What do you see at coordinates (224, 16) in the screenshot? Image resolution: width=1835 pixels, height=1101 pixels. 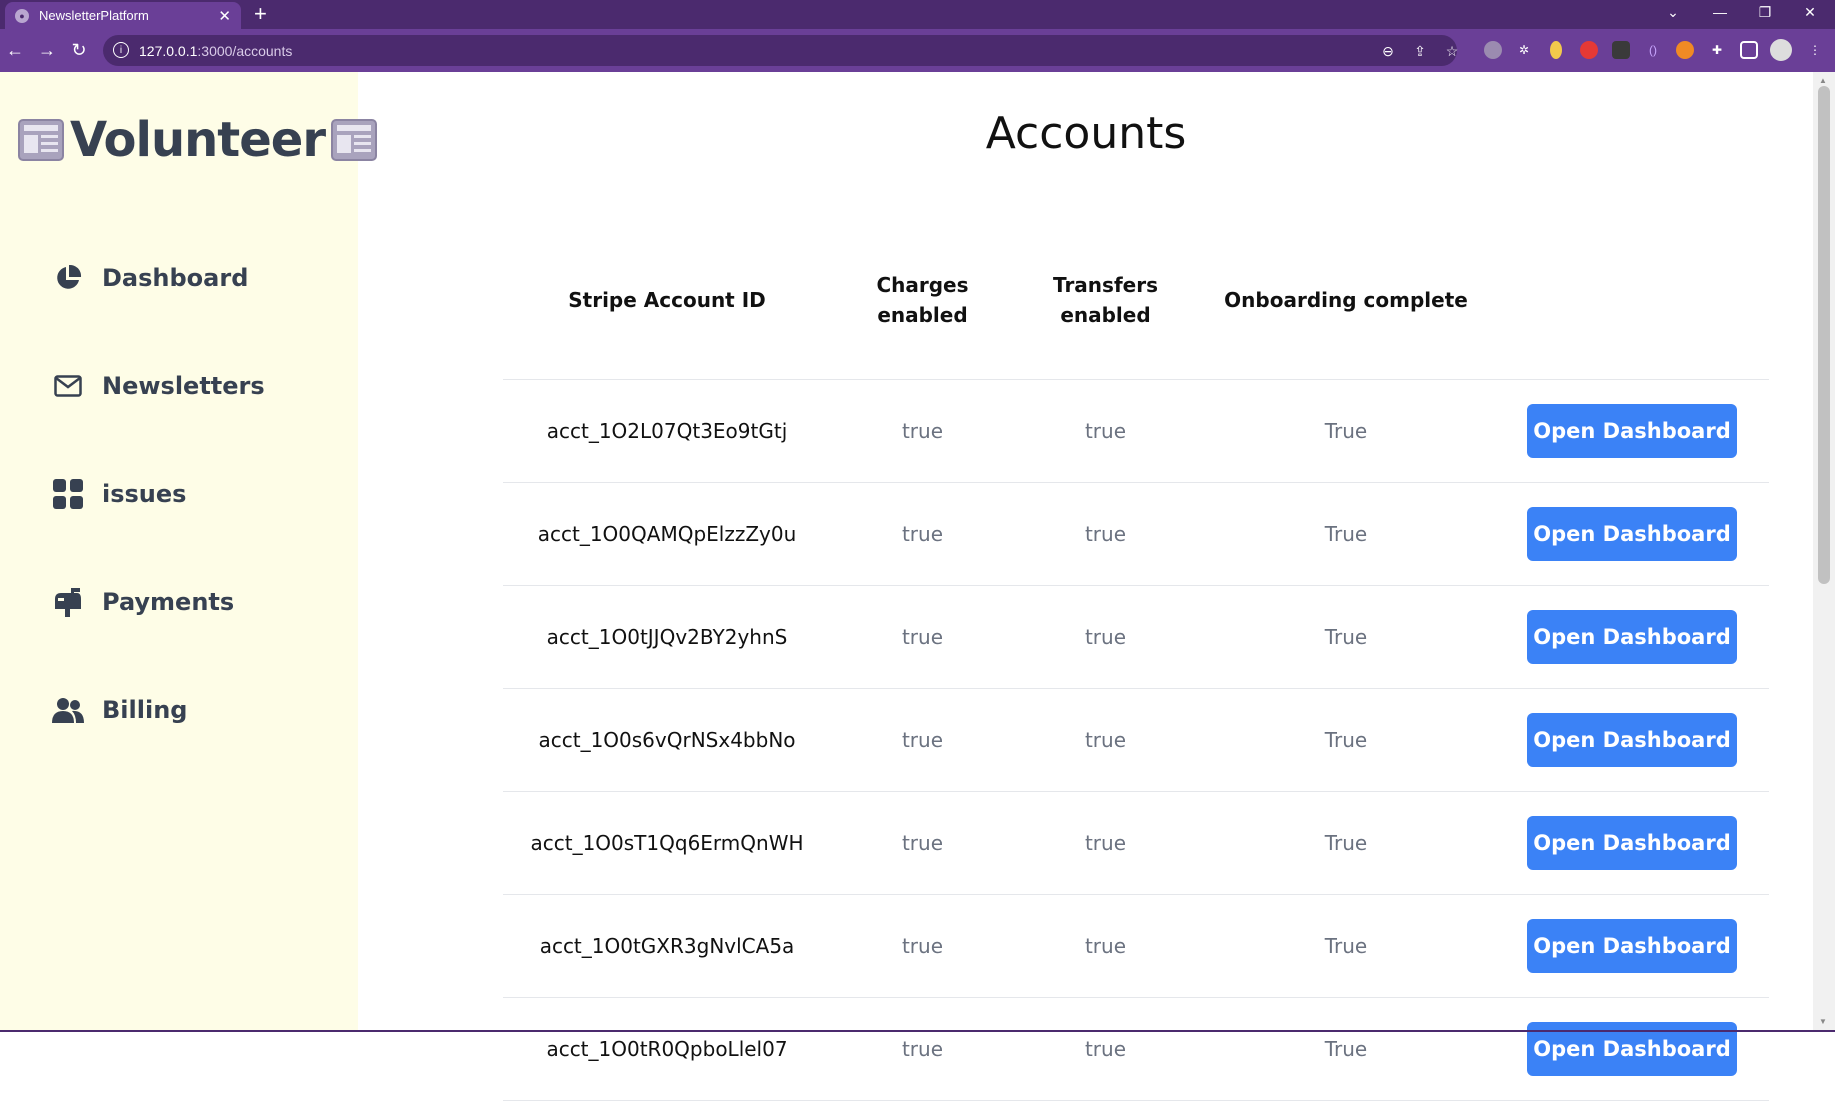 I see `close-tab-icon: ✕` at bounding box center [224, 16].